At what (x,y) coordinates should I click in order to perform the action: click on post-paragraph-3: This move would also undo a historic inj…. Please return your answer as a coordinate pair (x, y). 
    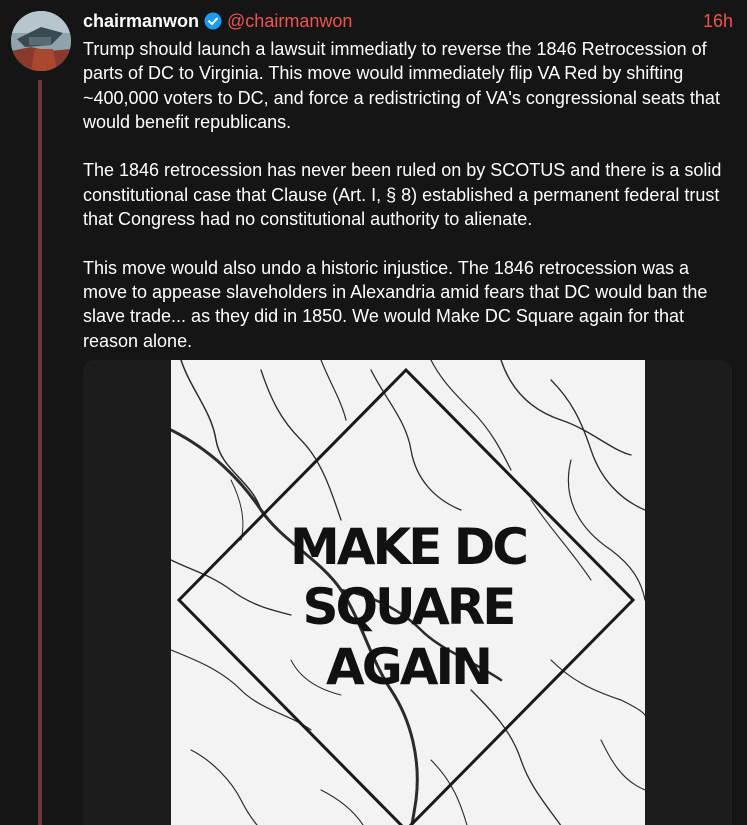
    Looking at the image, I should click on (395, 304).